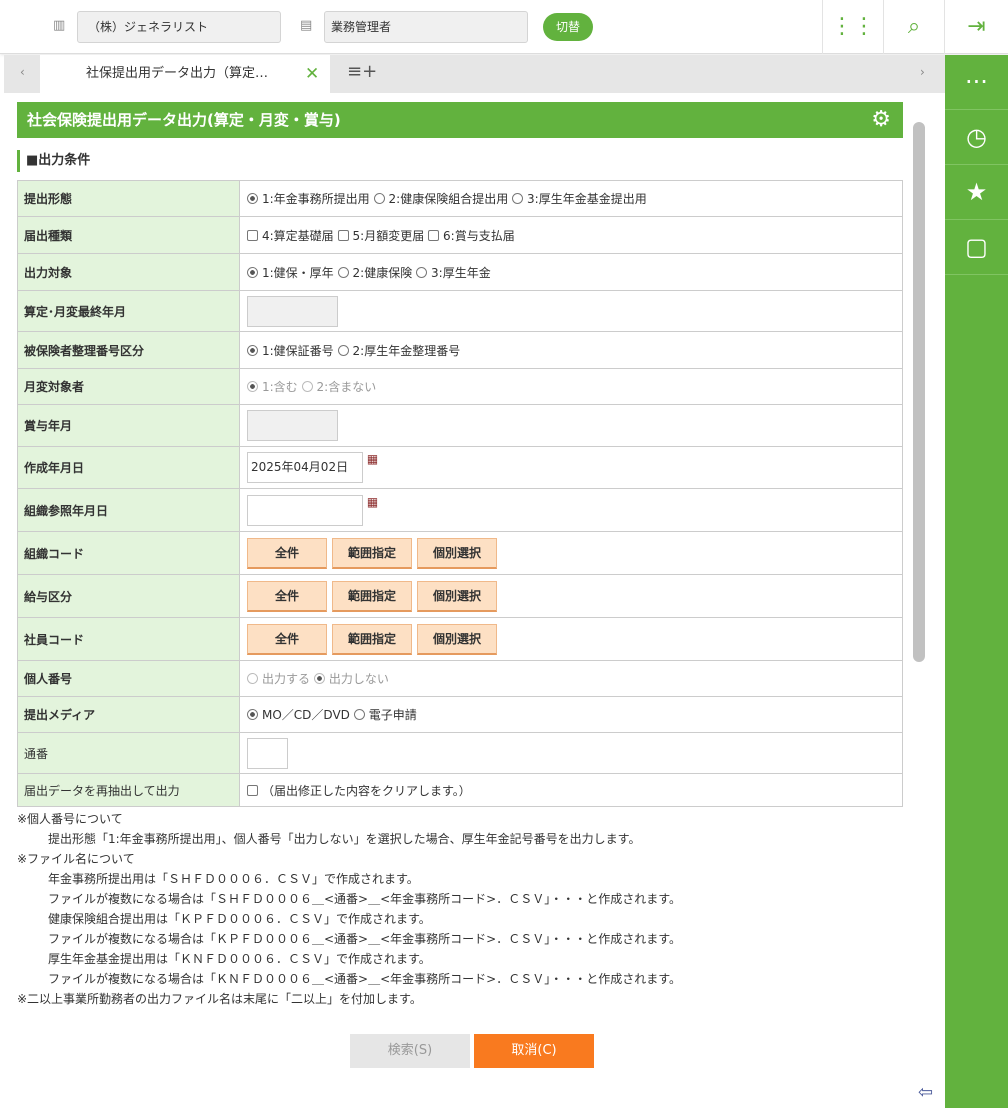 The image size is (1008, 1108). I want to click on notice-type-checkboxes: 4:算定基礎届 5:月額変更届 6:賞与支払届, so click(571, 235).